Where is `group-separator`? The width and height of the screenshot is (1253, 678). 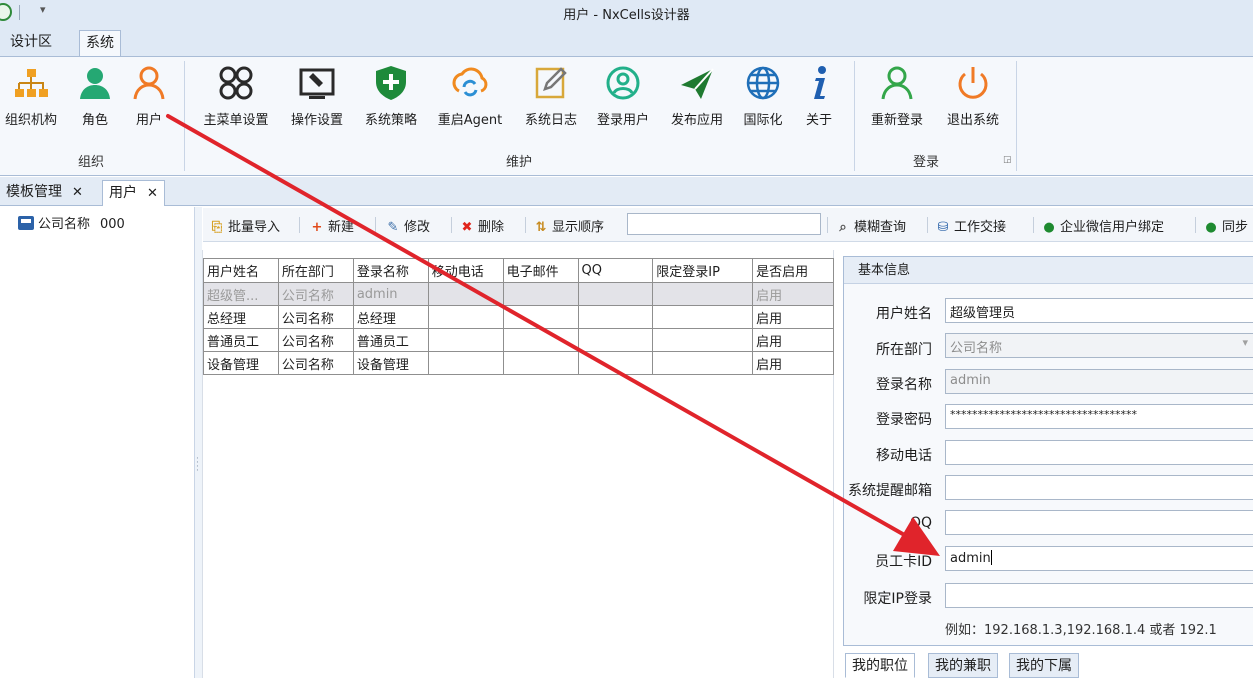
group-separator is located at coordinates (1016, 116).